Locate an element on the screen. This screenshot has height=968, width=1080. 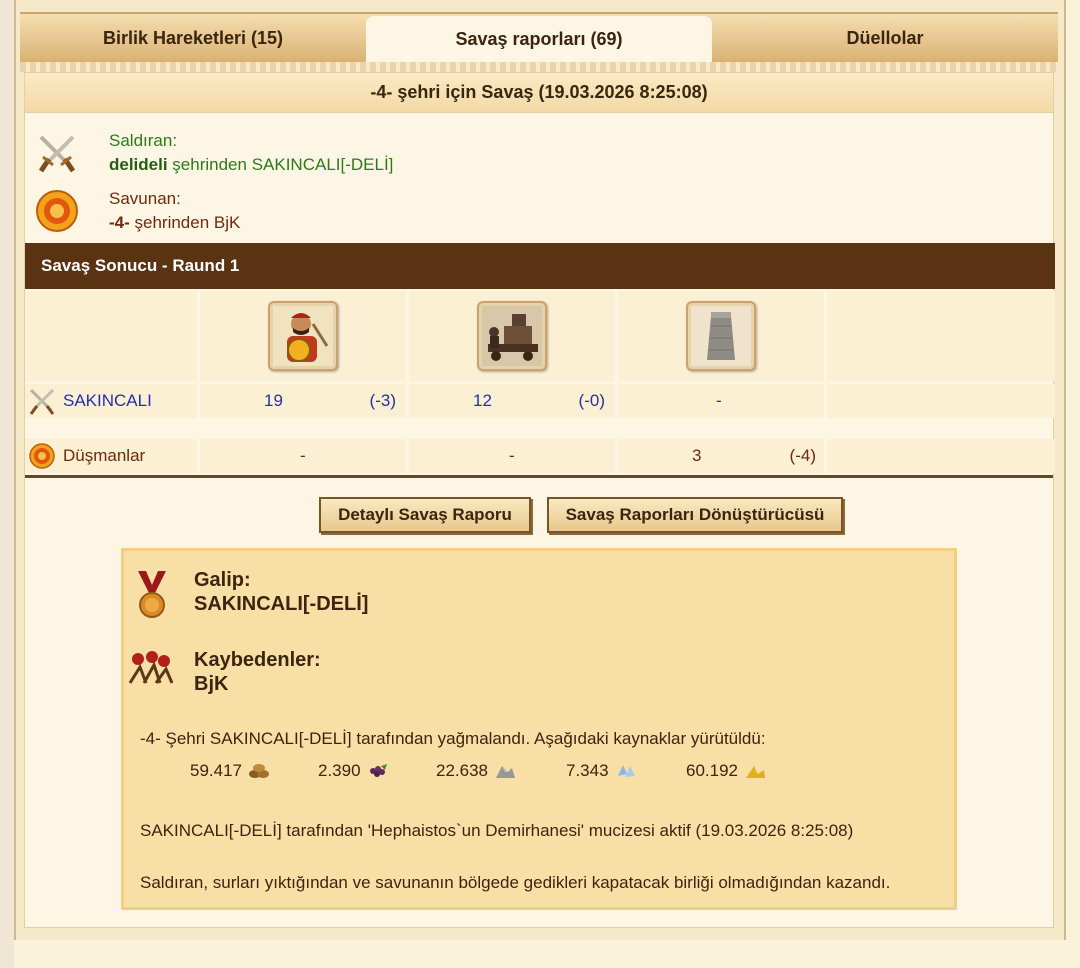
defender-unit-row: Düşmanlar - - 3 (-4) is located at coordinates (540, 456).